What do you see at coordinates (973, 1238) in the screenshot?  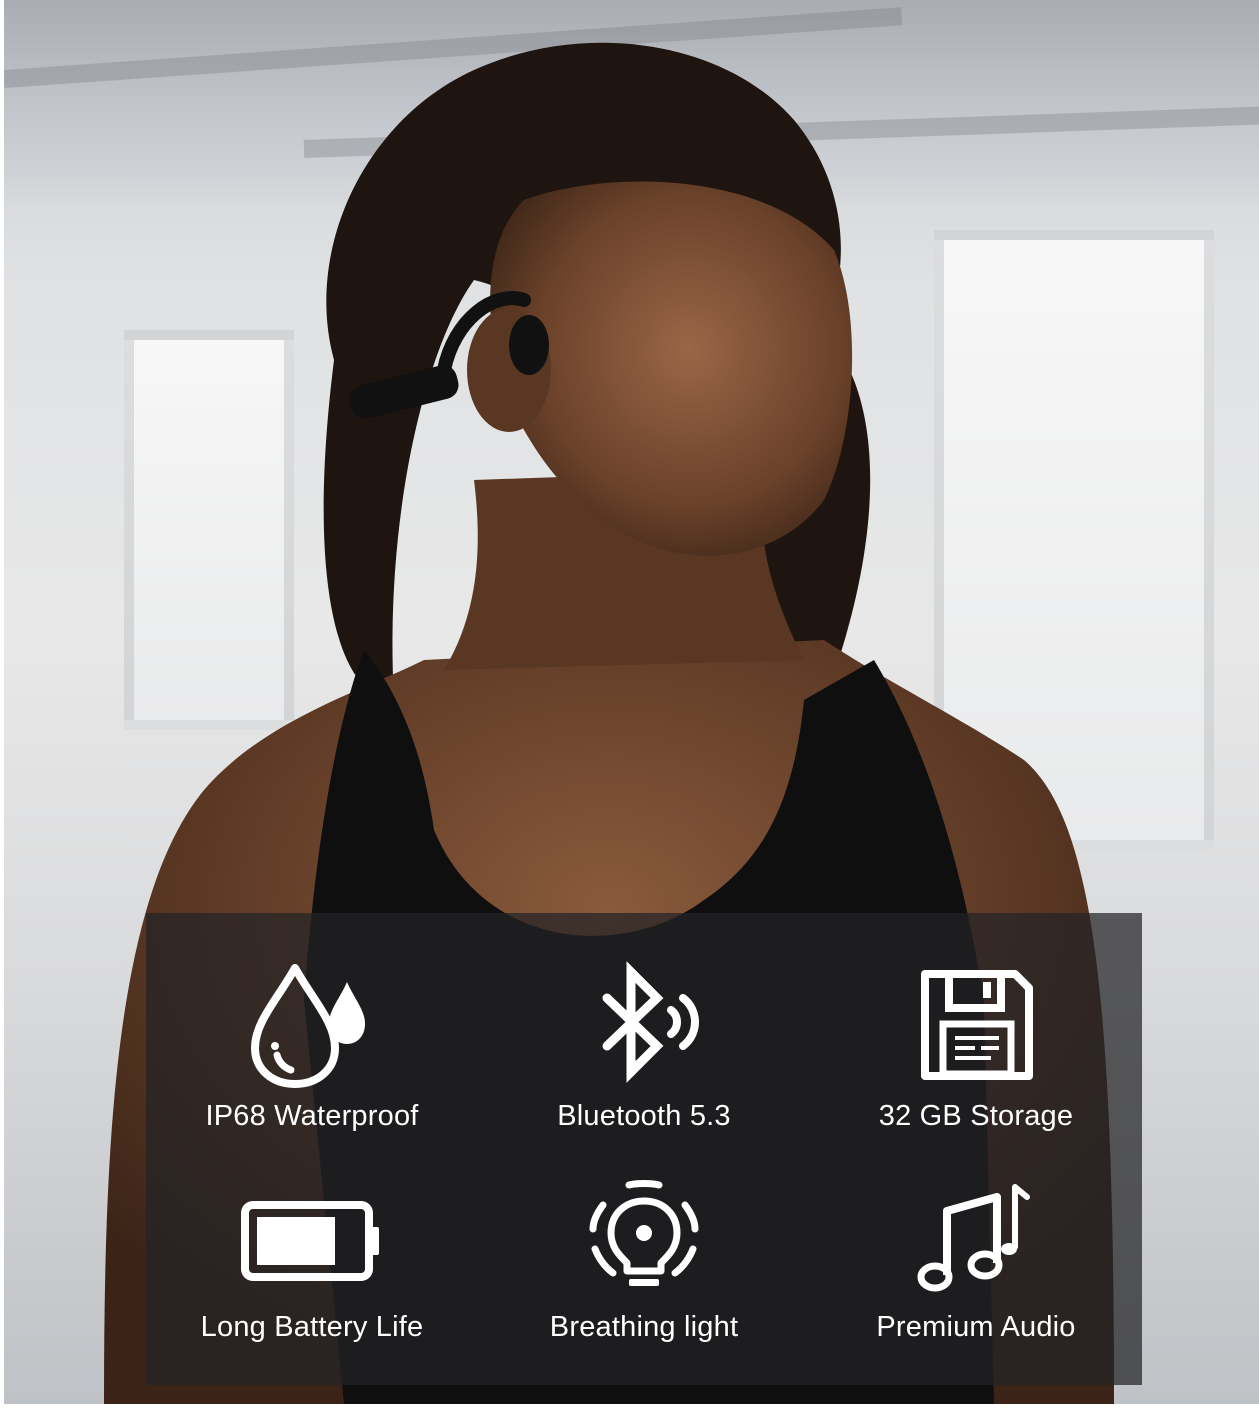 I see `music-notes-icon` at bounding box center [973, 1238].